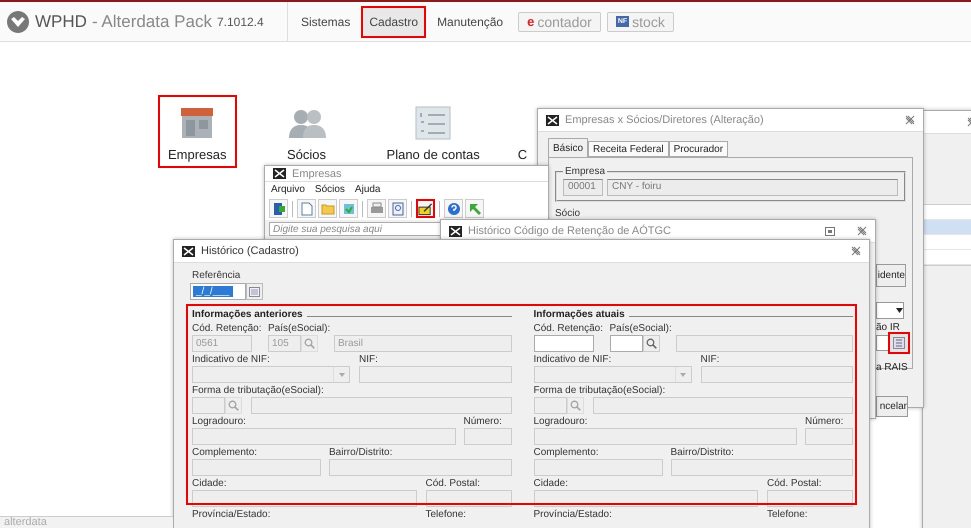 The image size is (971, 528). I want to click on checkbox-label: a RAIS, so click(892, 367).